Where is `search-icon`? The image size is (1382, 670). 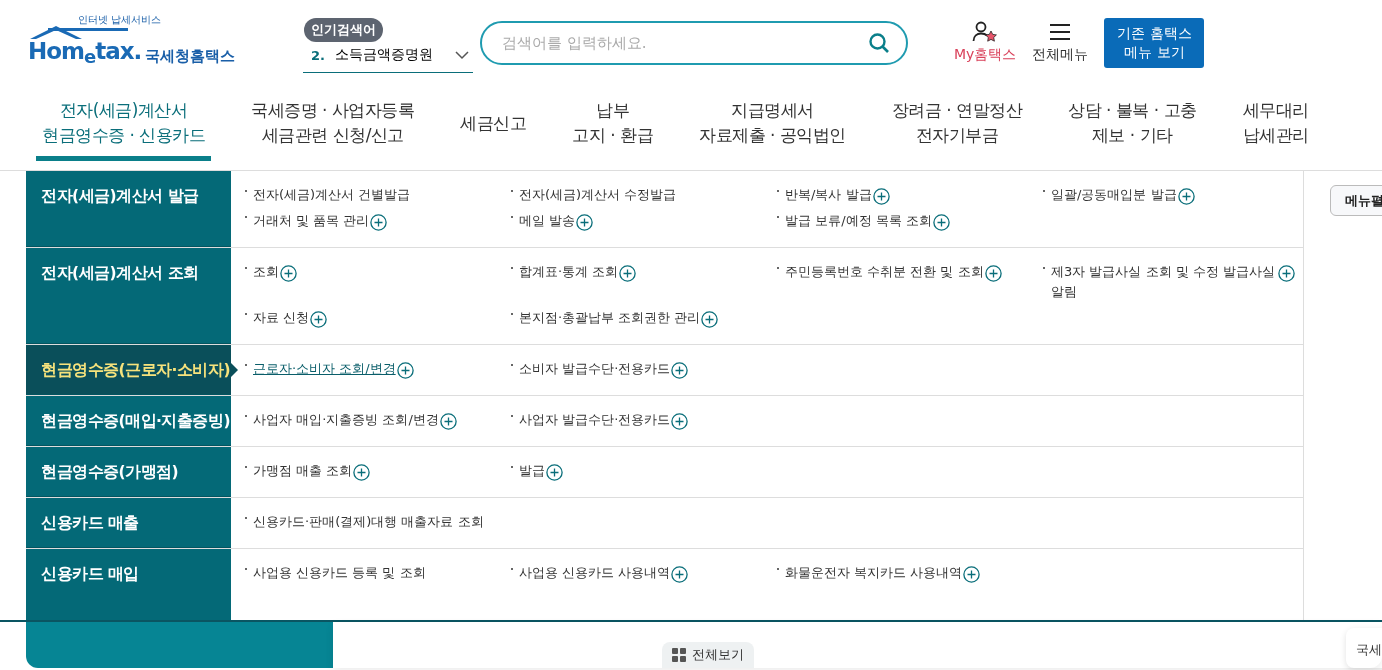 search-icon is located at coordinates (879, 42).